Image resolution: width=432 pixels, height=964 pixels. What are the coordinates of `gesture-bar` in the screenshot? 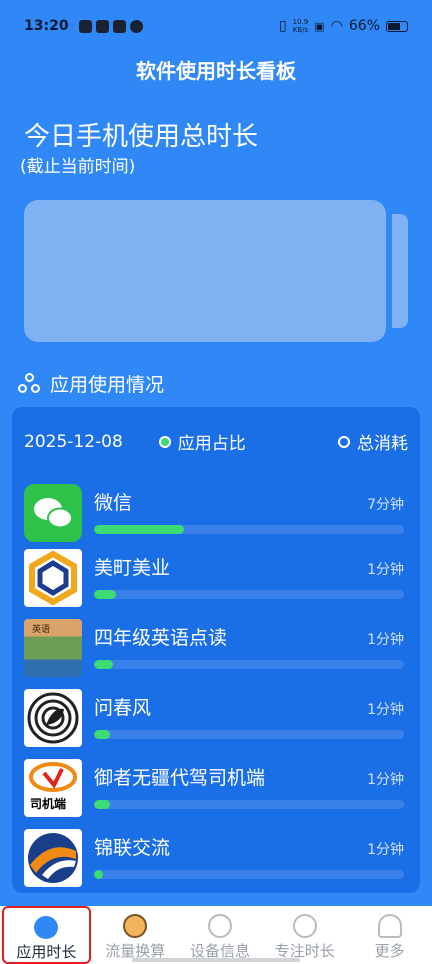 It's located at (216, 960).